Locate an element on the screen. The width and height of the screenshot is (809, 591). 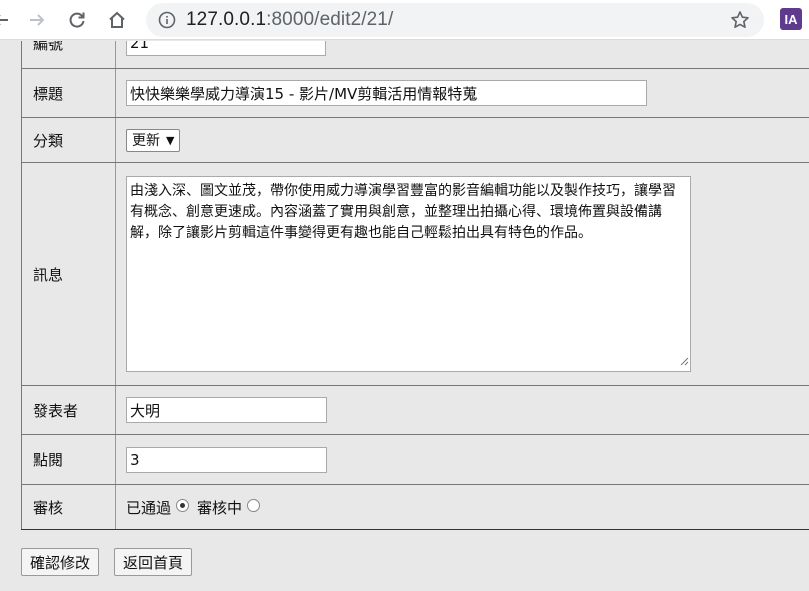
home-icon is located at coordinates (117, 20).